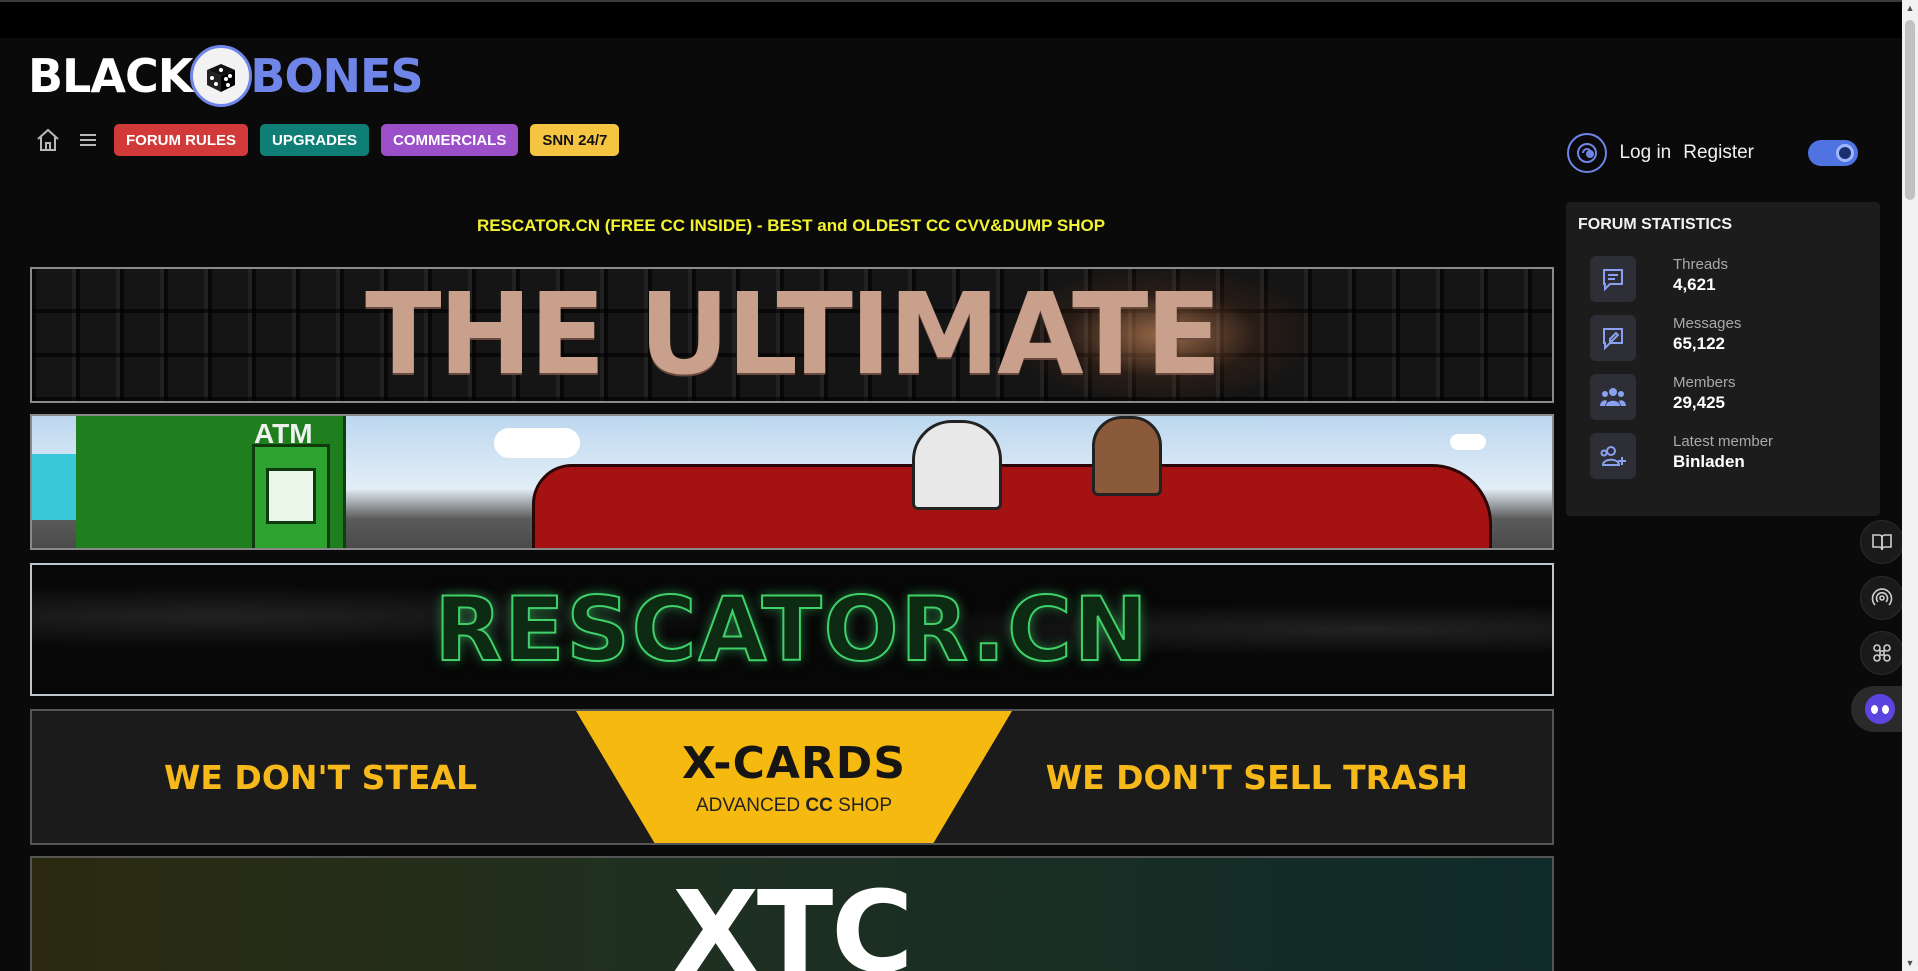  I want to click on atm-label: ATM, so click(283, 433).